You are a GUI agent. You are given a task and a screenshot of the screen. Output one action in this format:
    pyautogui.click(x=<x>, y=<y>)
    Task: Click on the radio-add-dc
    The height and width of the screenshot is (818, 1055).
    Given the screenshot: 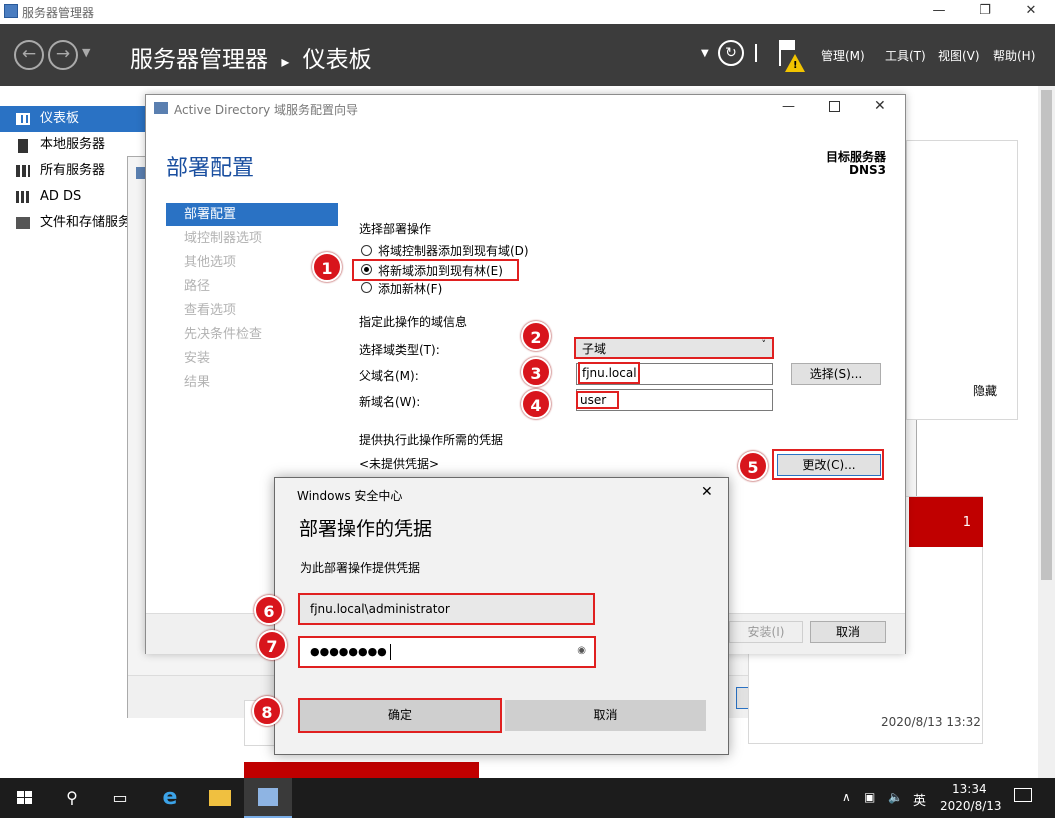 What is the action you would take?
    pyautogui.click(x=366, y=250)
    